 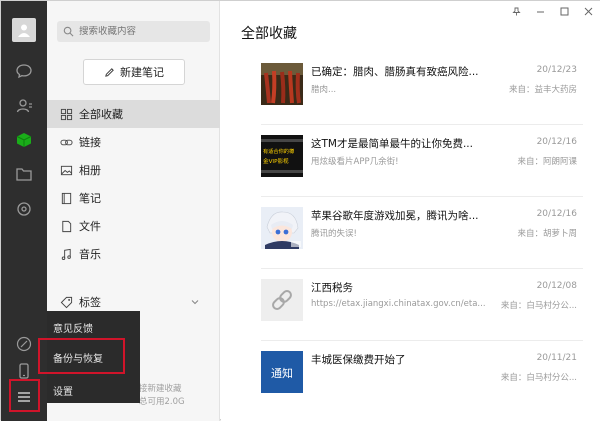 What do you see at coordinates (63, 390) in the screenshot?
I see `menu-item-settings: 设置` at bounding box center [63, 390].